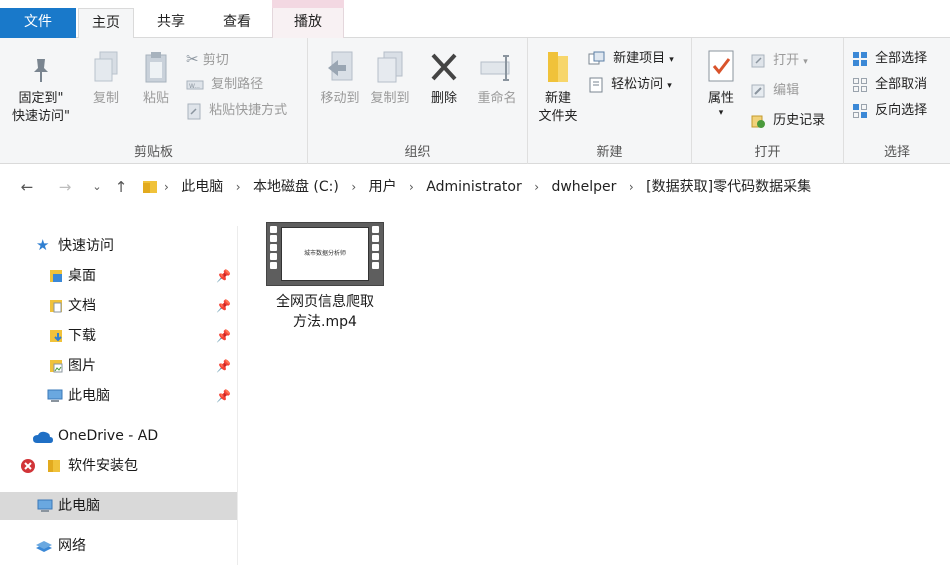  What do you see at coordinates (475, 23) in the screenshot?
I see `ribbon-tab-bar: 文件 主页 共享 查看 播放` at bounding box center [475, 23].